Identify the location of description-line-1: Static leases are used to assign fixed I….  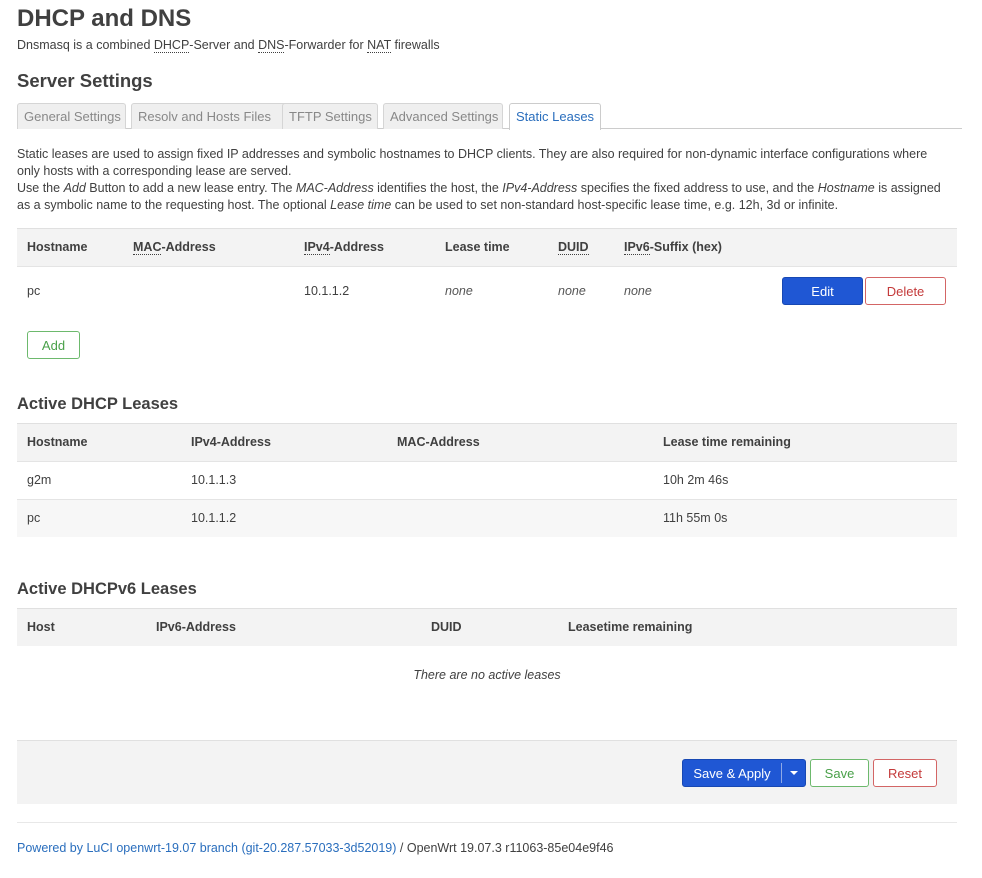
(472, 162).